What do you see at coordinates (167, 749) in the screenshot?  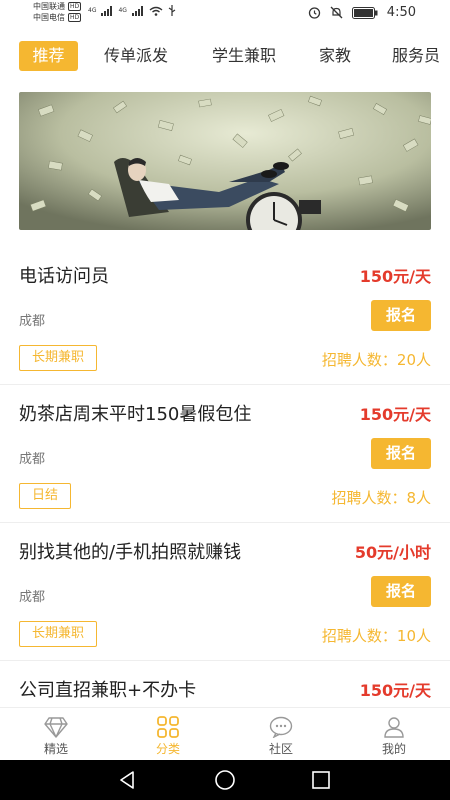 I see `nav-label: 分类` at bounding box center [167, 749].